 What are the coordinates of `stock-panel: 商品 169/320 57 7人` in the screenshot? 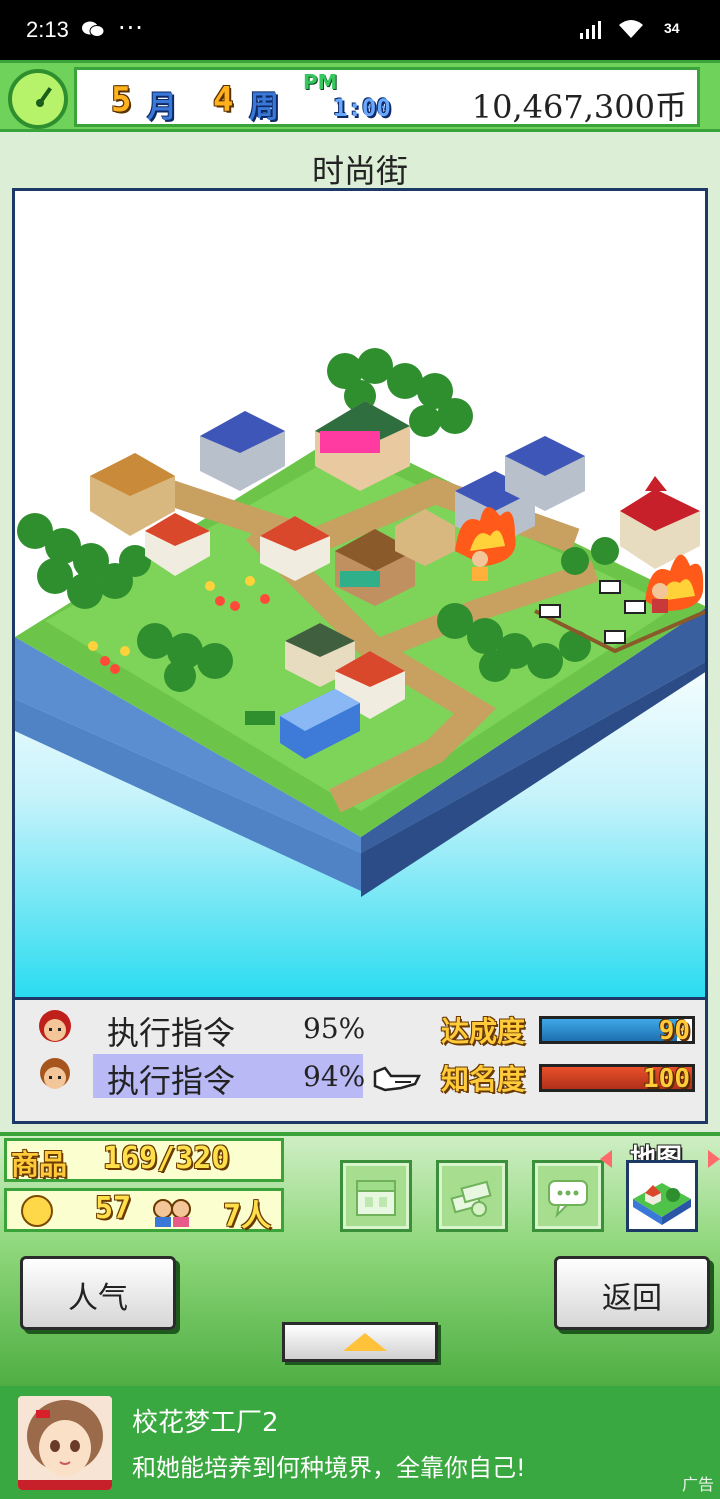 It's located at (143, 1186).